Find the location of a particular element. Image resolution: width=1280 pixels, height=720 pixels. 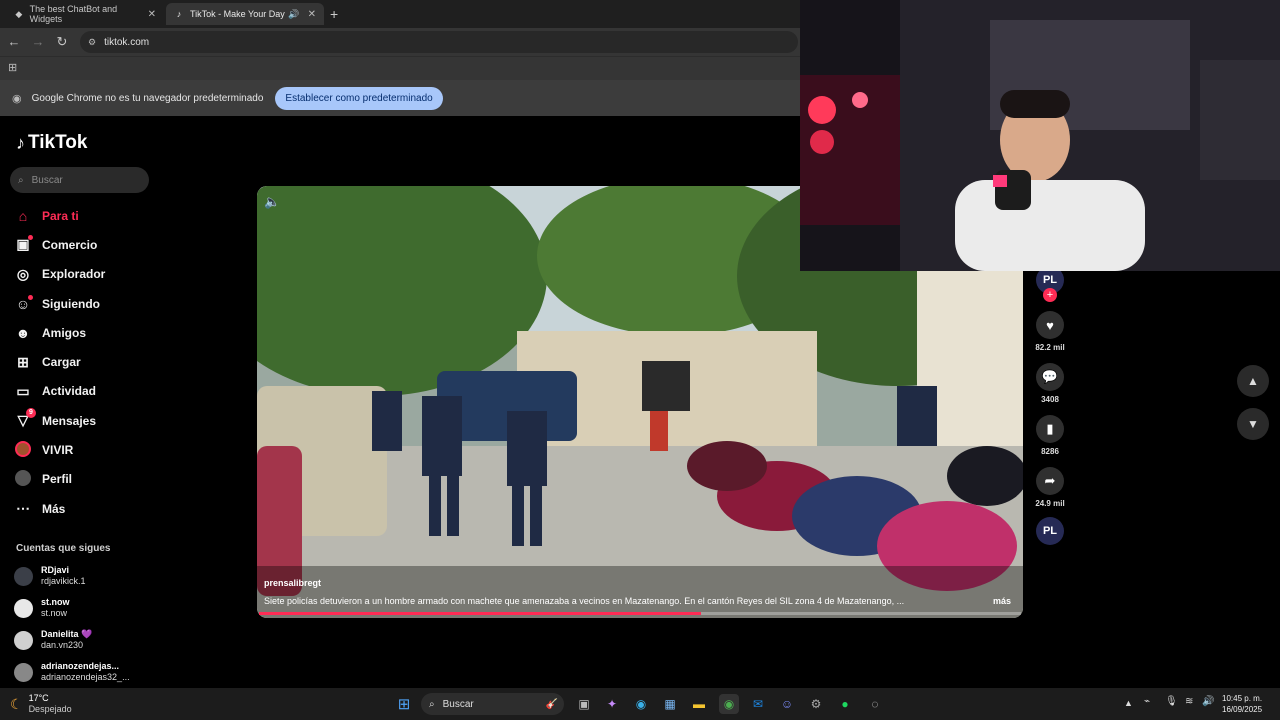

profile-icon is located at coordinates (23, 479).